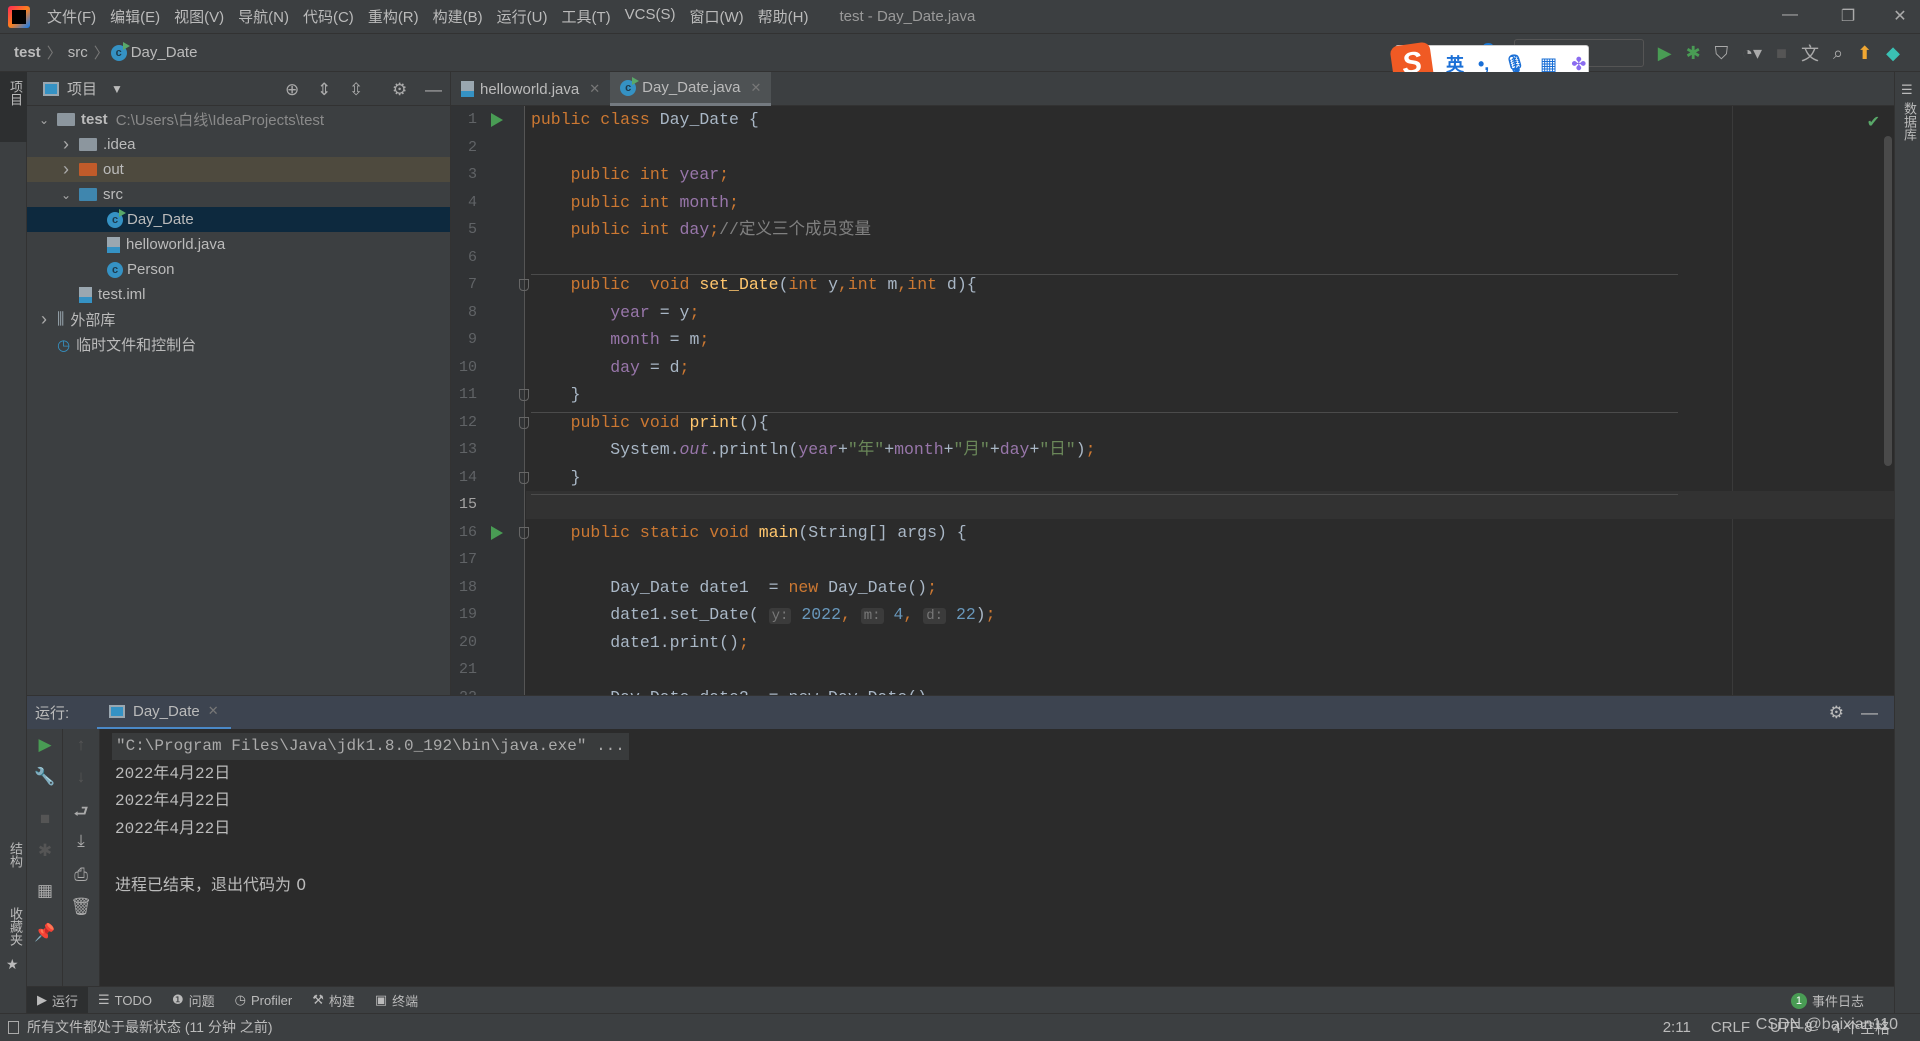  Describe the element at coordinates (1665, 53) in the screenshot. I see `run-icon: ▶` at that location.